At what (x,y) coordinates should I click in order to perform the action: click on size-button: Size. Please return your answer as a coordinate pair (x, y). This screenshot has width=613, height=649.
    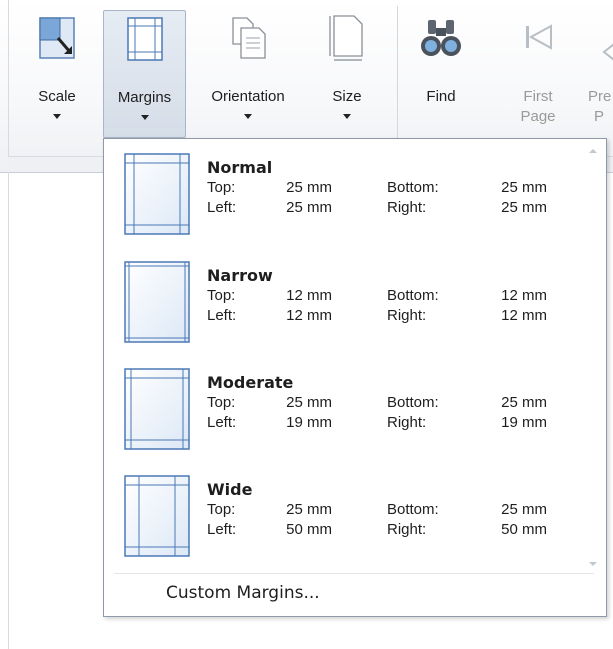
    Looking at the image, I should click on (347, 70).